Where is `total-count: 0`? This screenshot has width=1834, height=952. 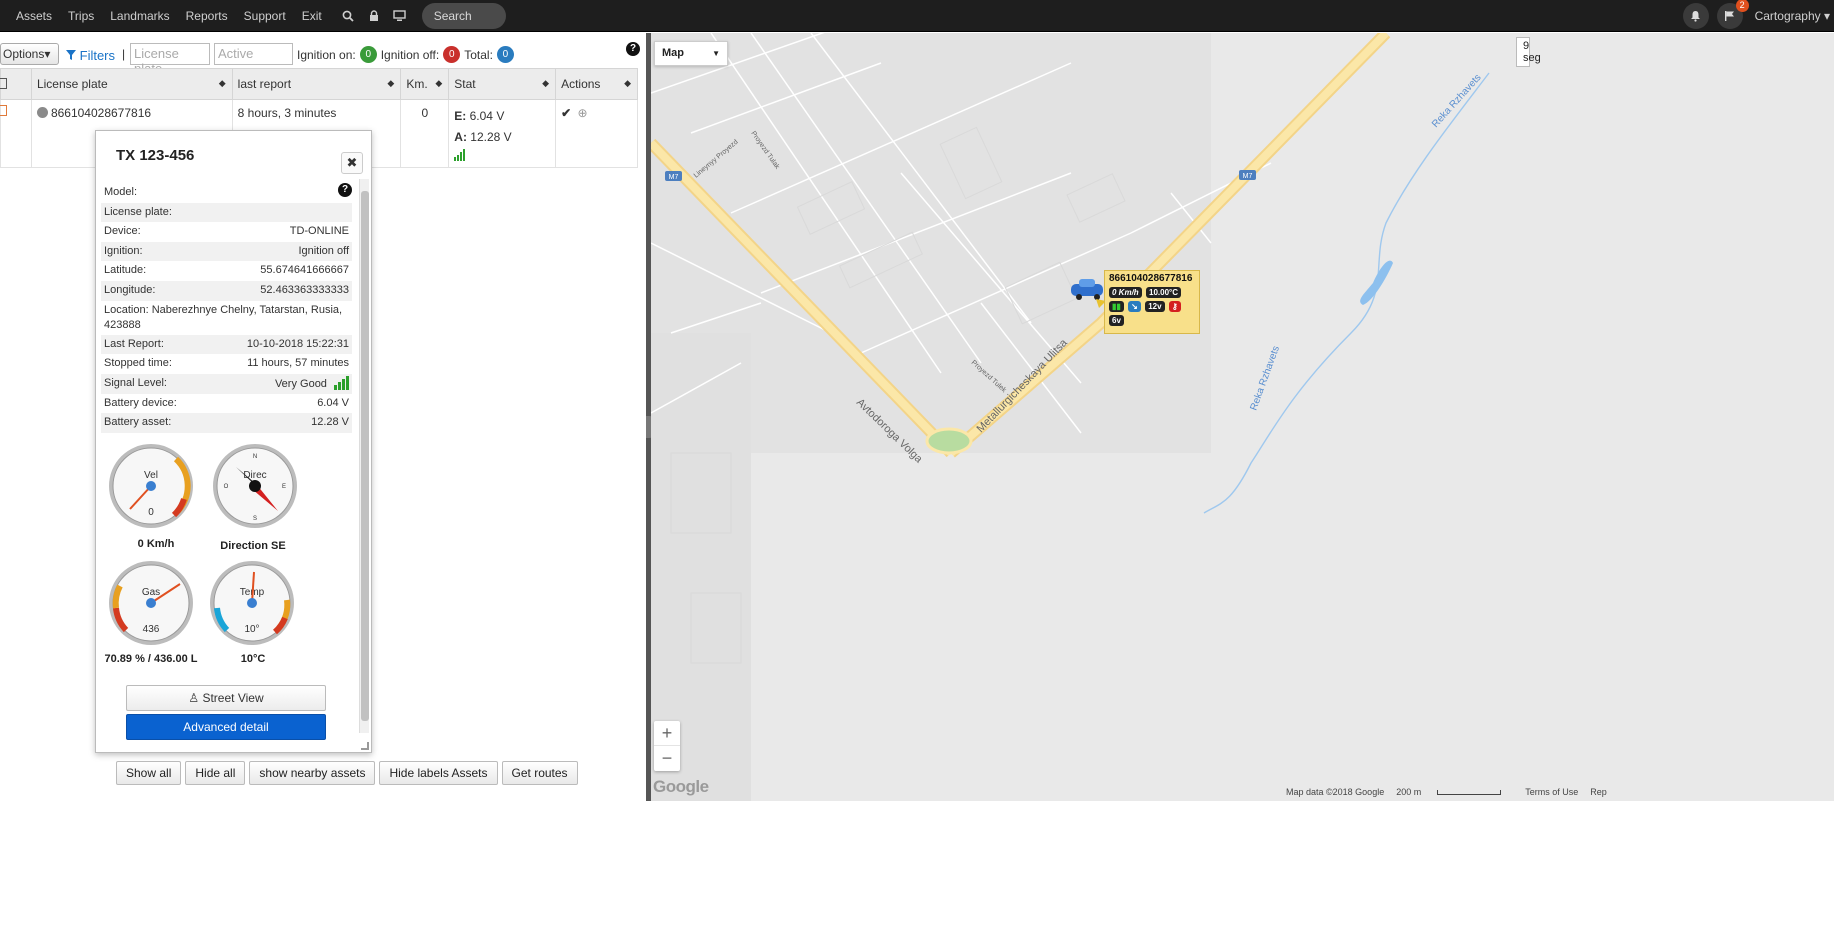 total-count: 0 is located at coordinates (505, 54).